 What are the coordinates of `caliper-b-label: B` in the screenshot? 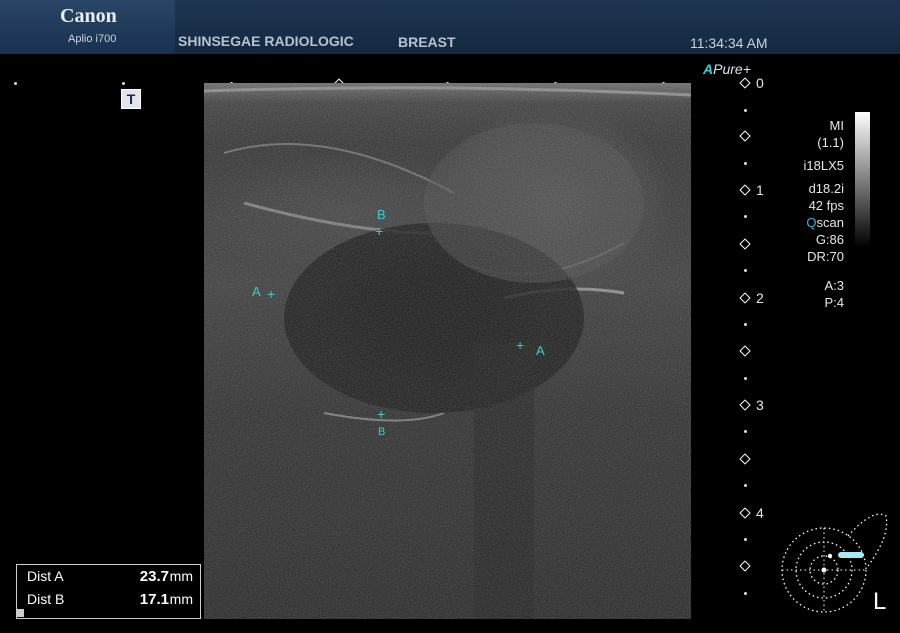 It's located at (381, 214).